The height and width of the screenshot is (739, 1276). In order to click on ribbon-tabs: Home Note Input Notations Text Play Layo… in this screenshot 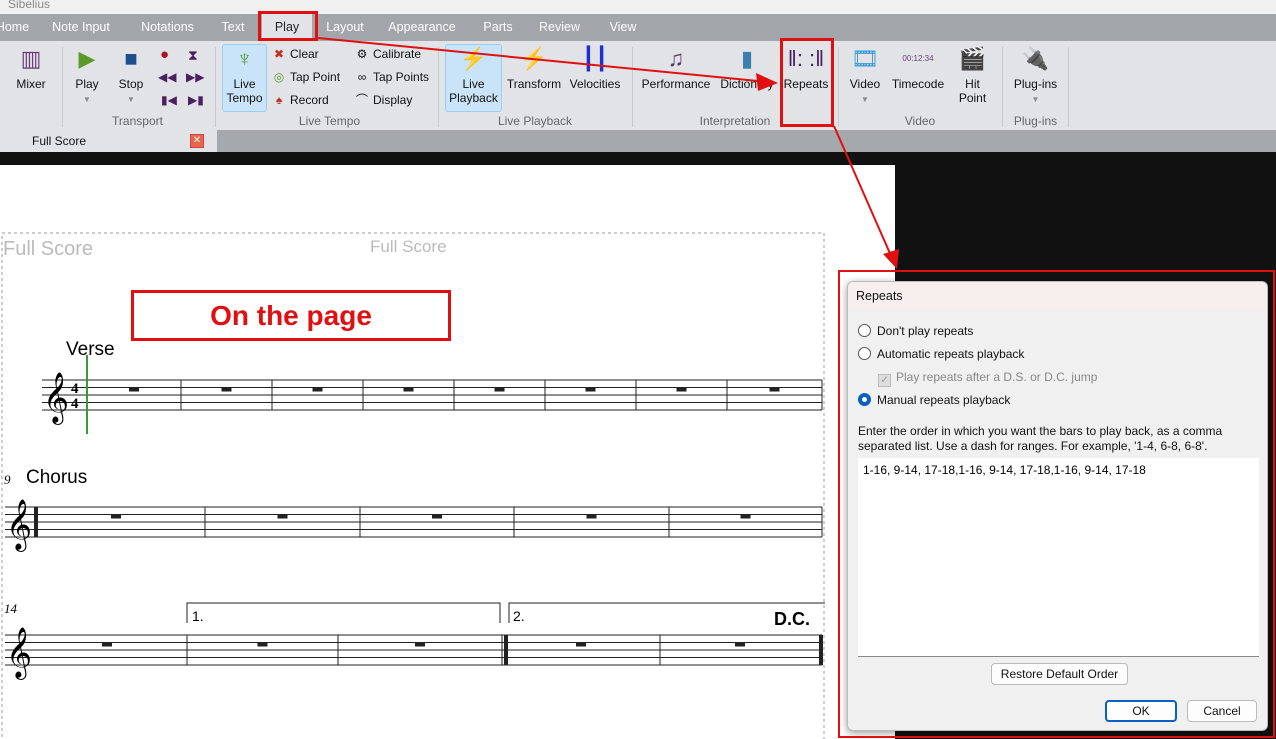, I will do `click(638, 27)`.